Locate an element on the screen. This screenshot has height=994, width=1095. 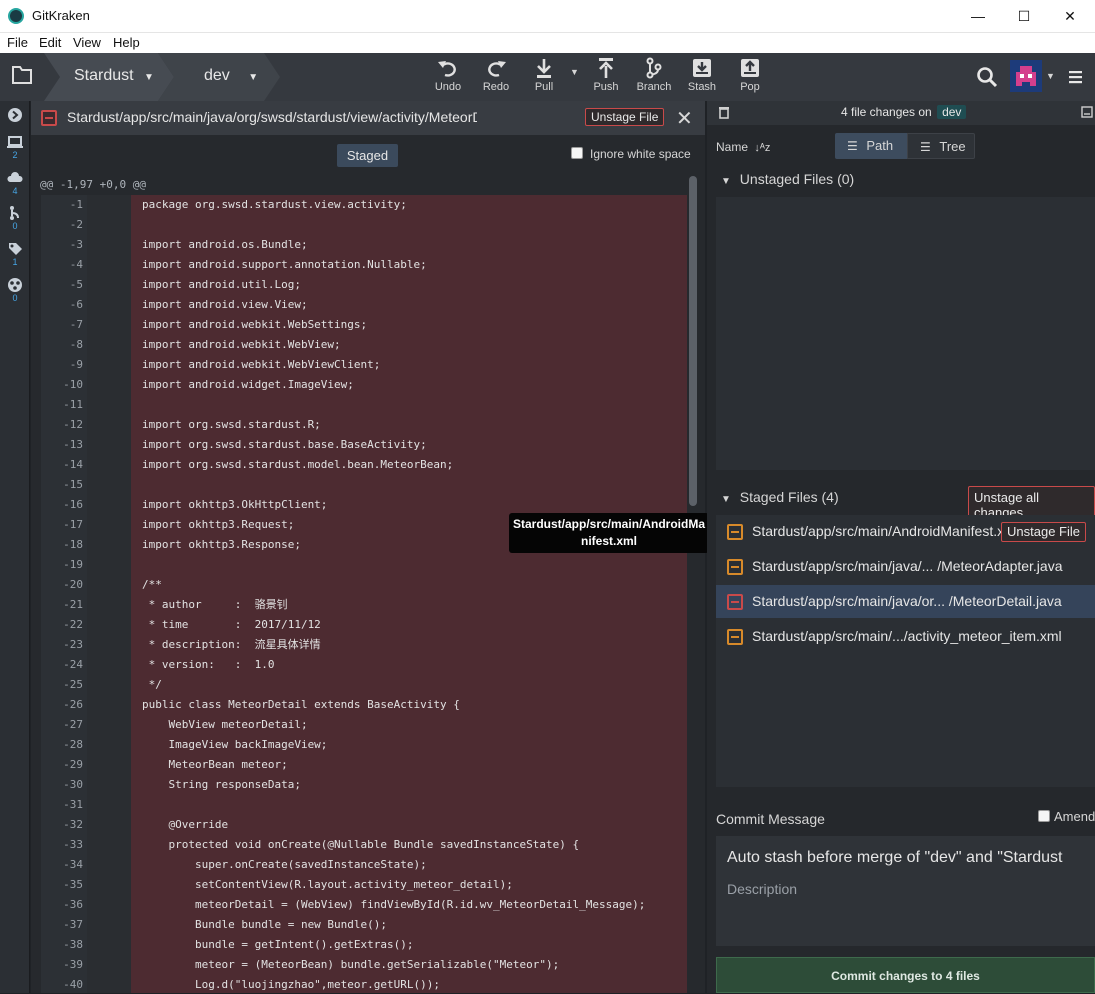
amend-checkbox is located at coordinates (1044, 816).